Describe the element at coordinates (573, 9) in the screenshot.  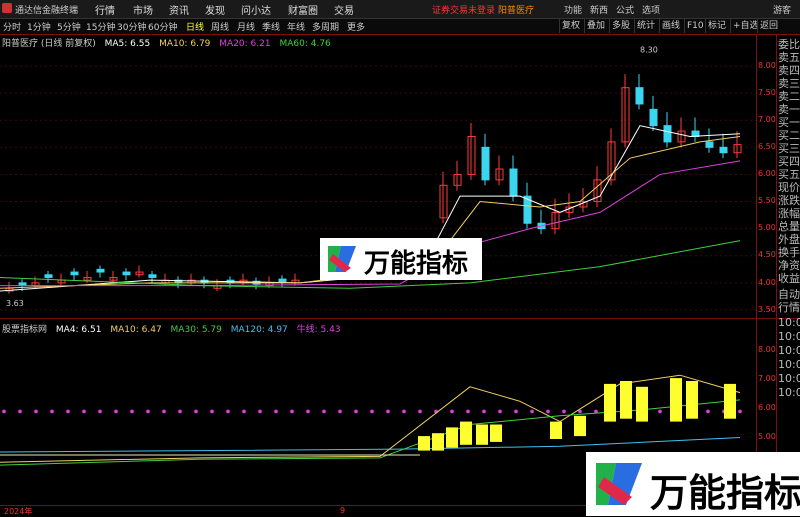
I see `menu-functions: 功能` at that location.